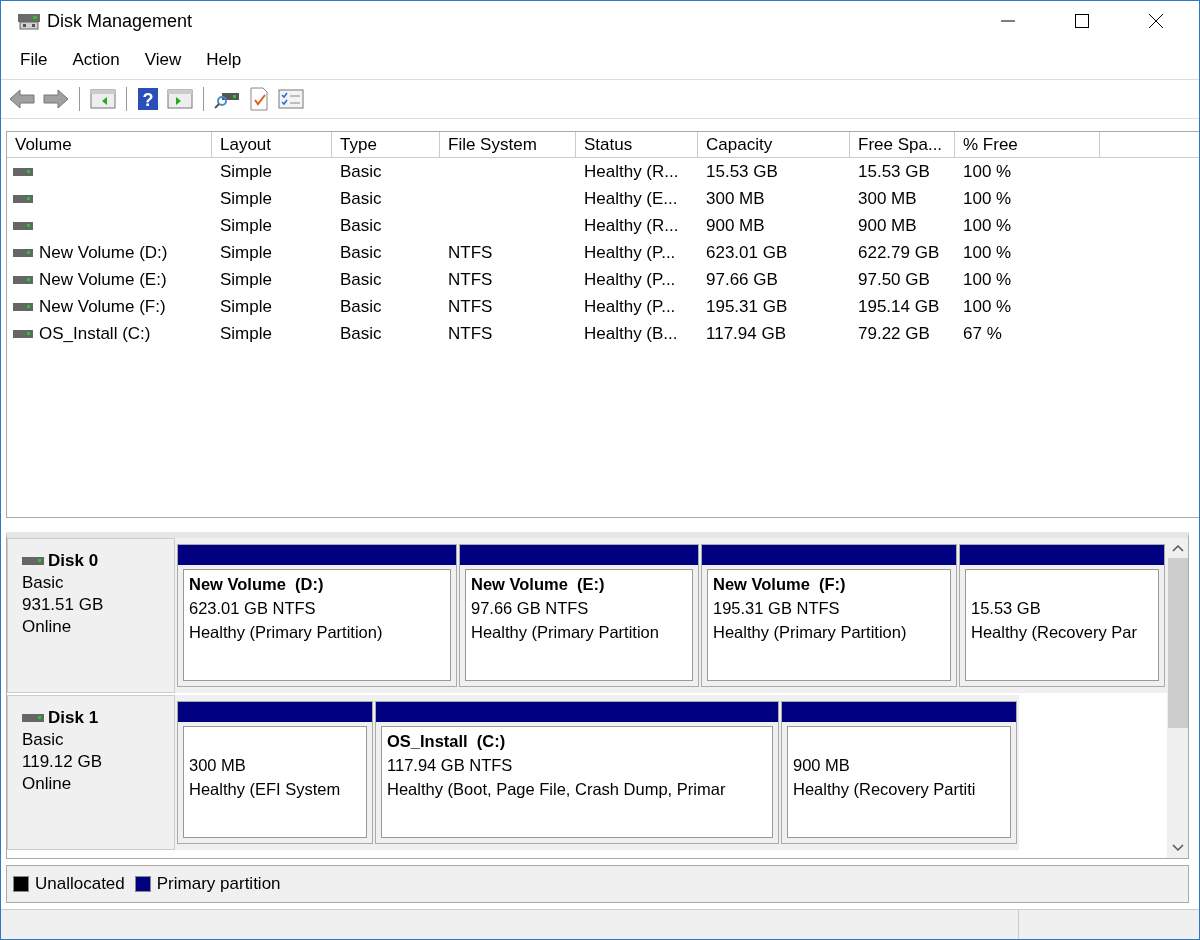  What do you see at coordinates (557, 790) in the screenshot?
I see `partition-status: Healthy (Boot, Page File, Crash Dump, Primar` at bounding box center [557, 790].